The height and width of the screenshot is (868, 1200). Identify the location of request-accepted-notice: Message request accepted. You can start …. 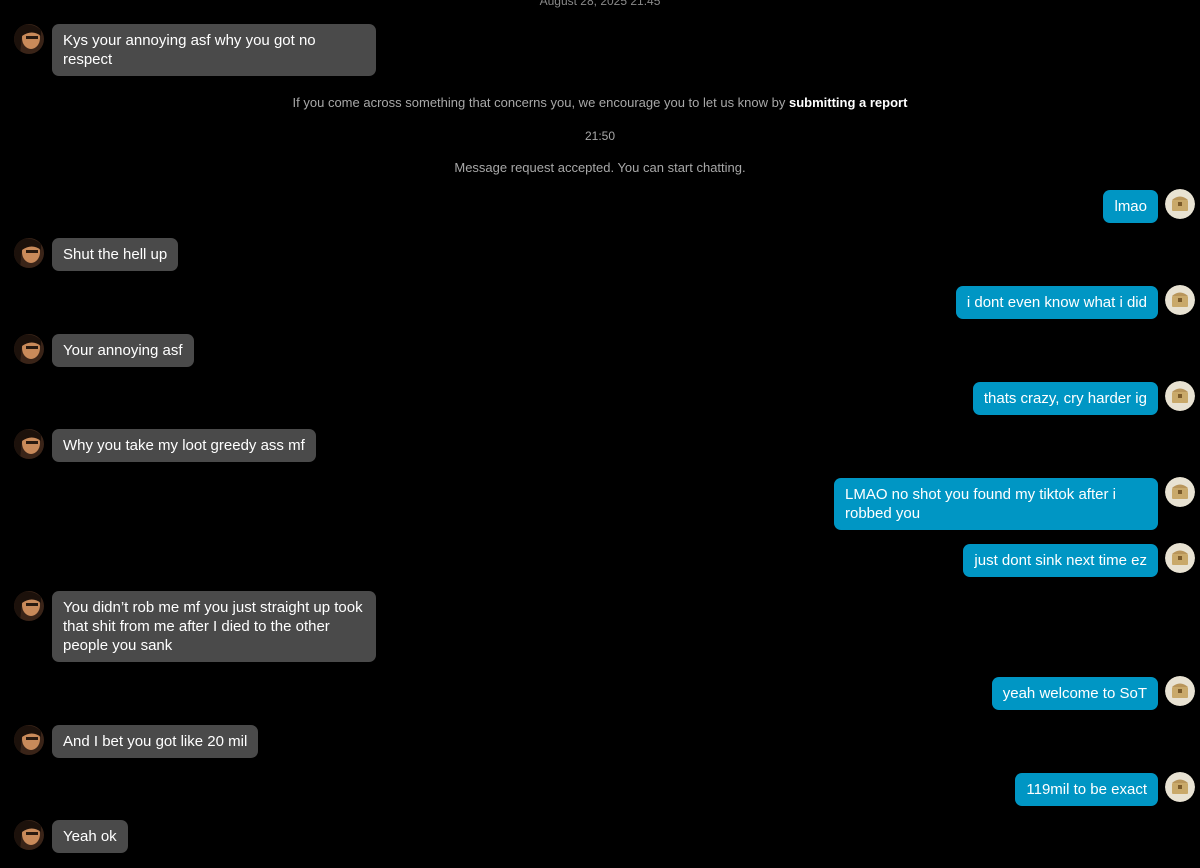
(600, 167).